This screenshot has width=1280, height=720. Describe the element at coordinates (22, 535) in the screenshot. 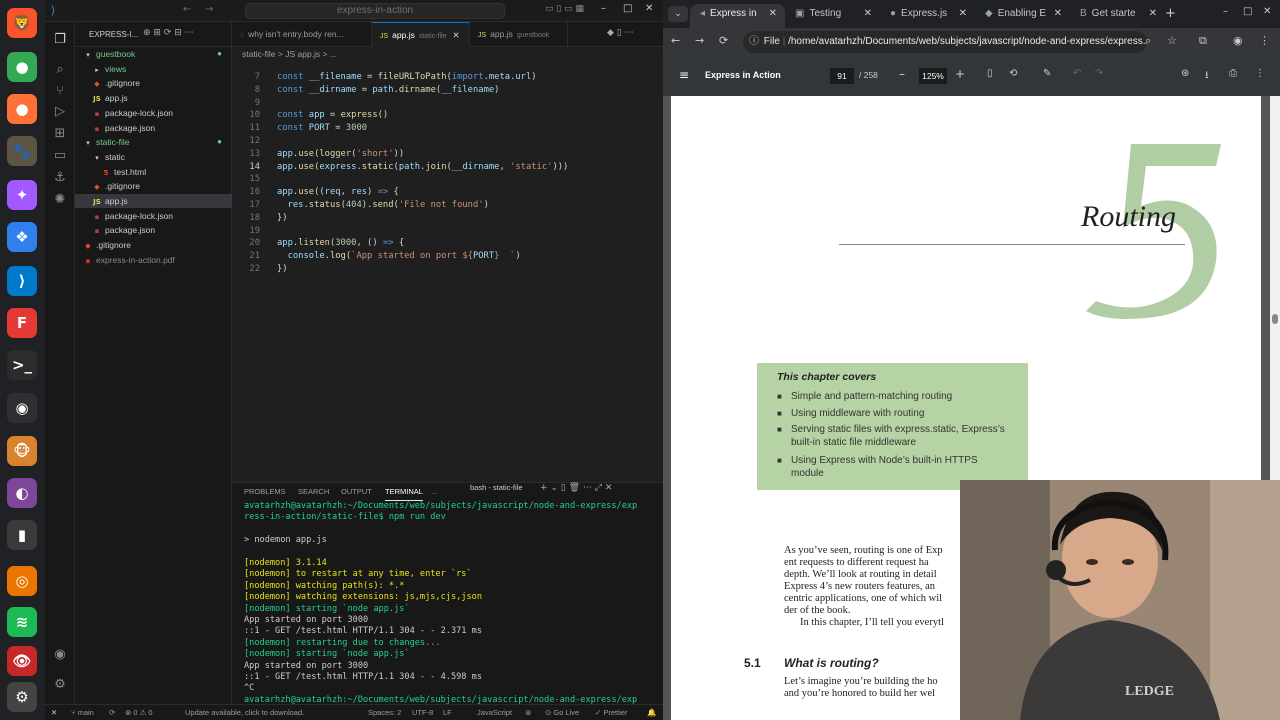

I see `files-icon: ▮` at that location.